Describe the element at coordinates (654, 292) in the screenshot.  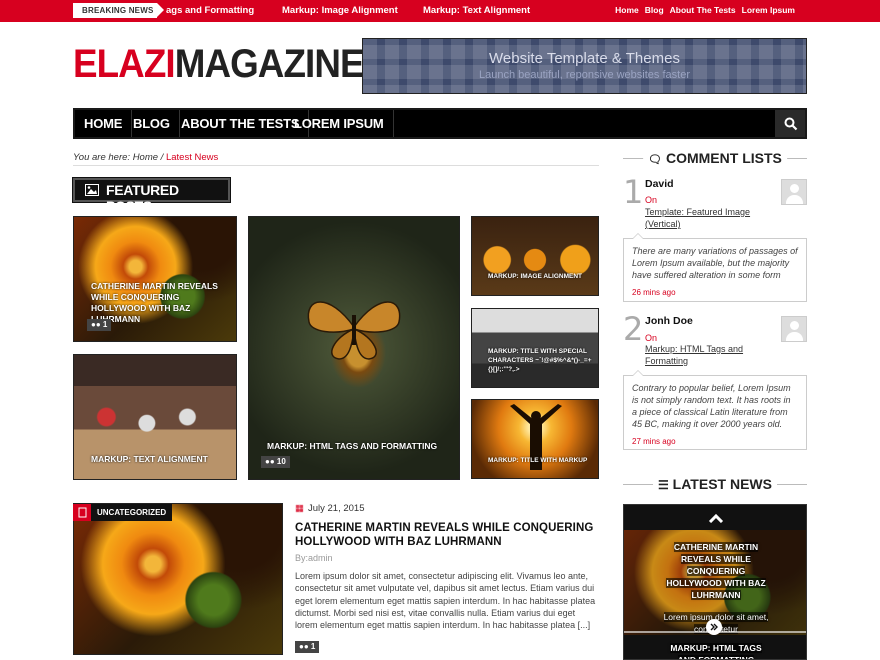
I see `comment-time: 26 mins ago` at that location.